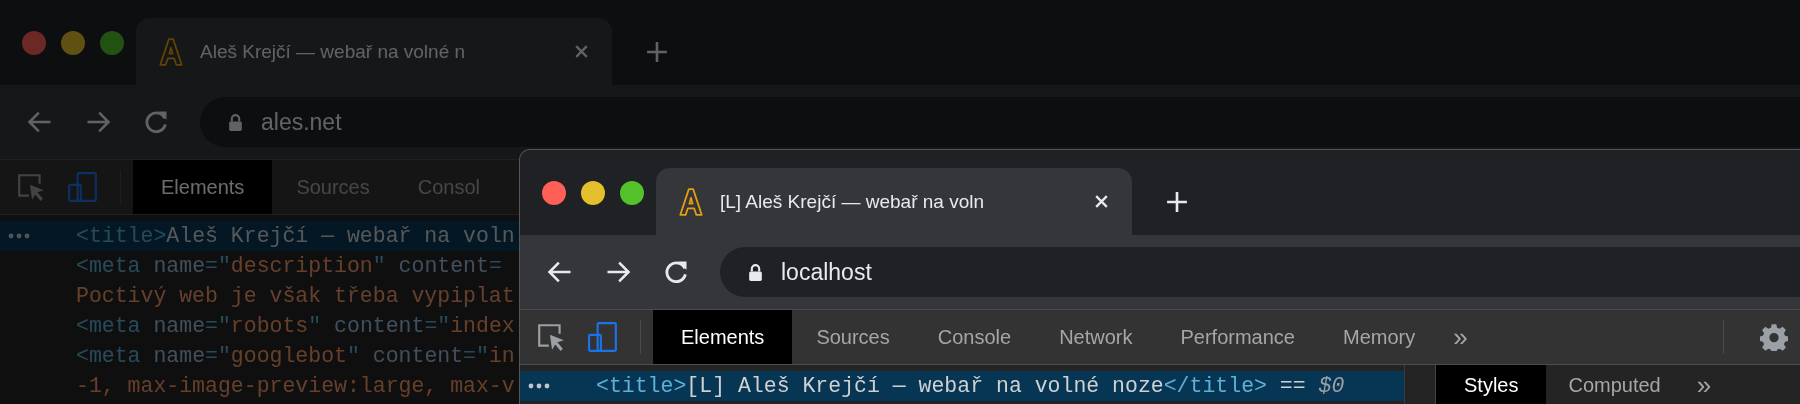 This screenshot has width=1800, height=404. Describe the element at coordinates (1096, 337) in the screenshot. I see `devtools-tab: Network` at that location.